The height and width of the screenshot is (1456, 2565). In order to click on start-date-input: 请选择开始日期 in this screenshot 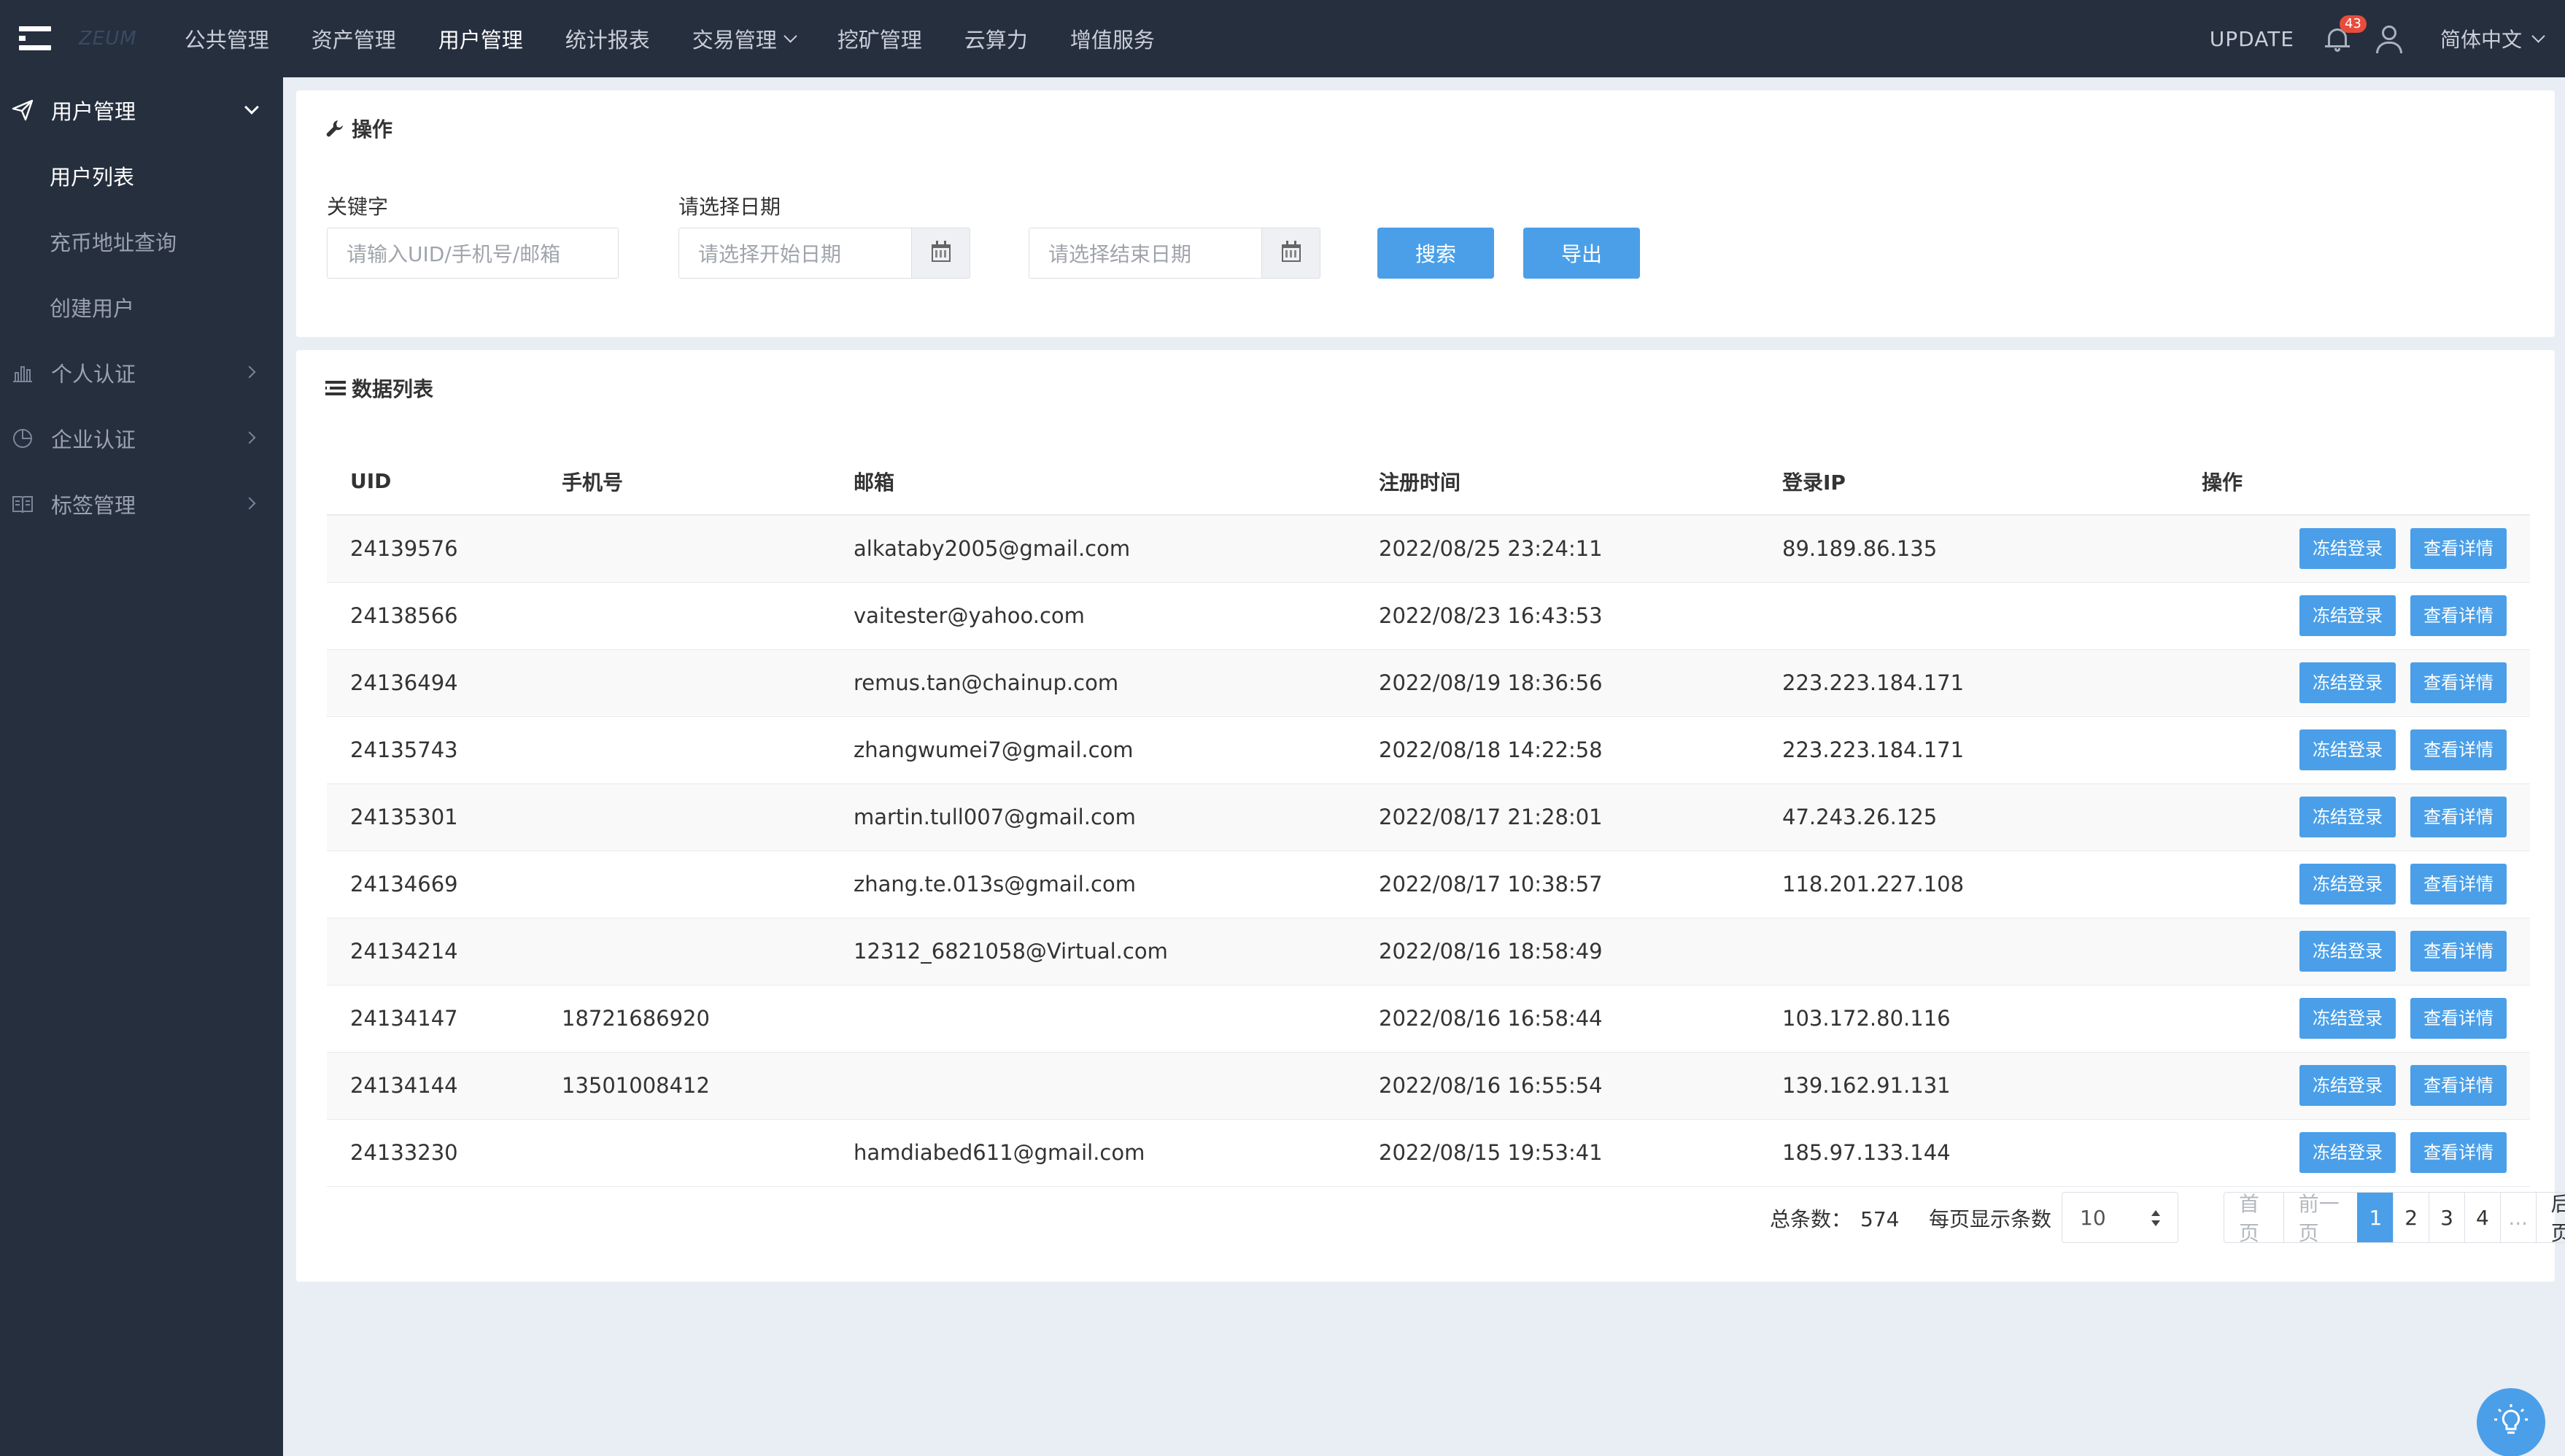, I will do `click(795, 253)`.